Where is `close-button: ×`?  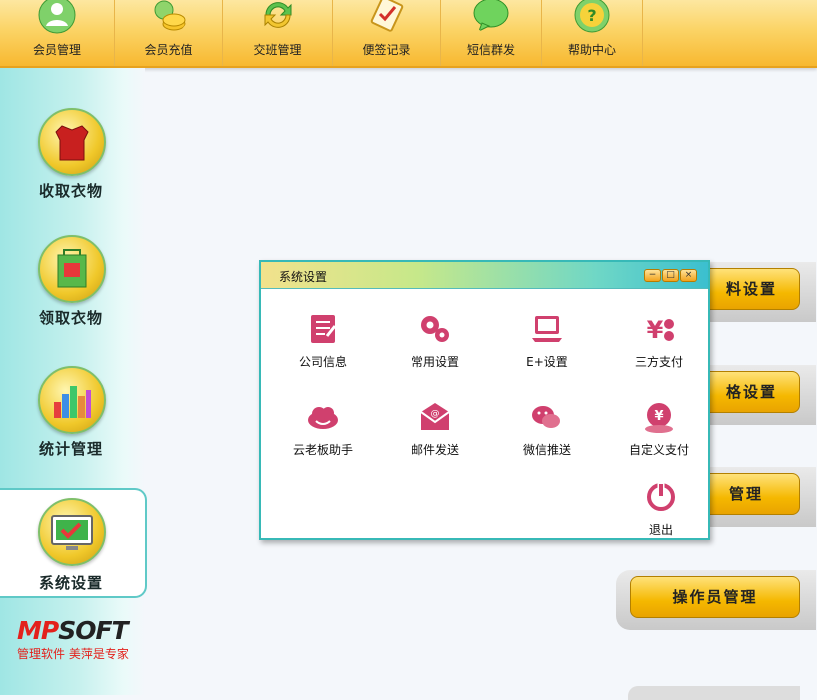 close-button: × is located at coordinates (688, 275).